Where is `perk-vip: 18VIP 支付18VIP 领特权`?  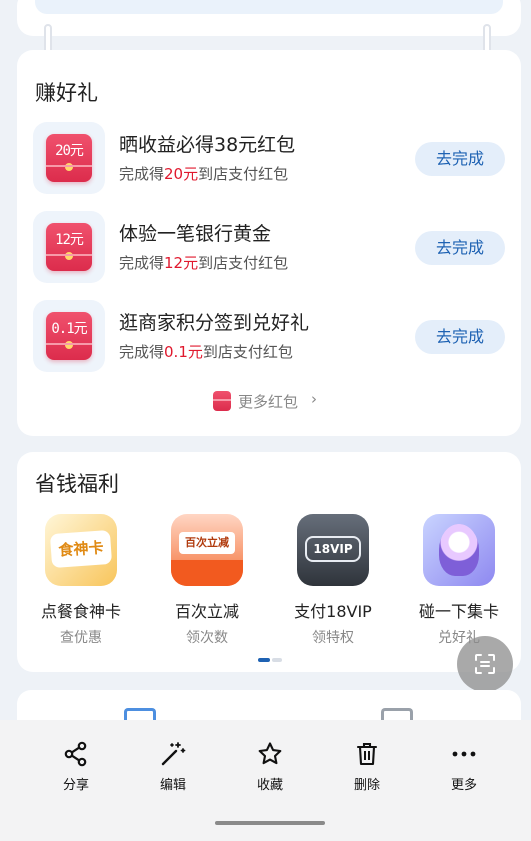
perk-vip: 18VIP 支付18VIP 领特权 is located at coordinates (333, 580).